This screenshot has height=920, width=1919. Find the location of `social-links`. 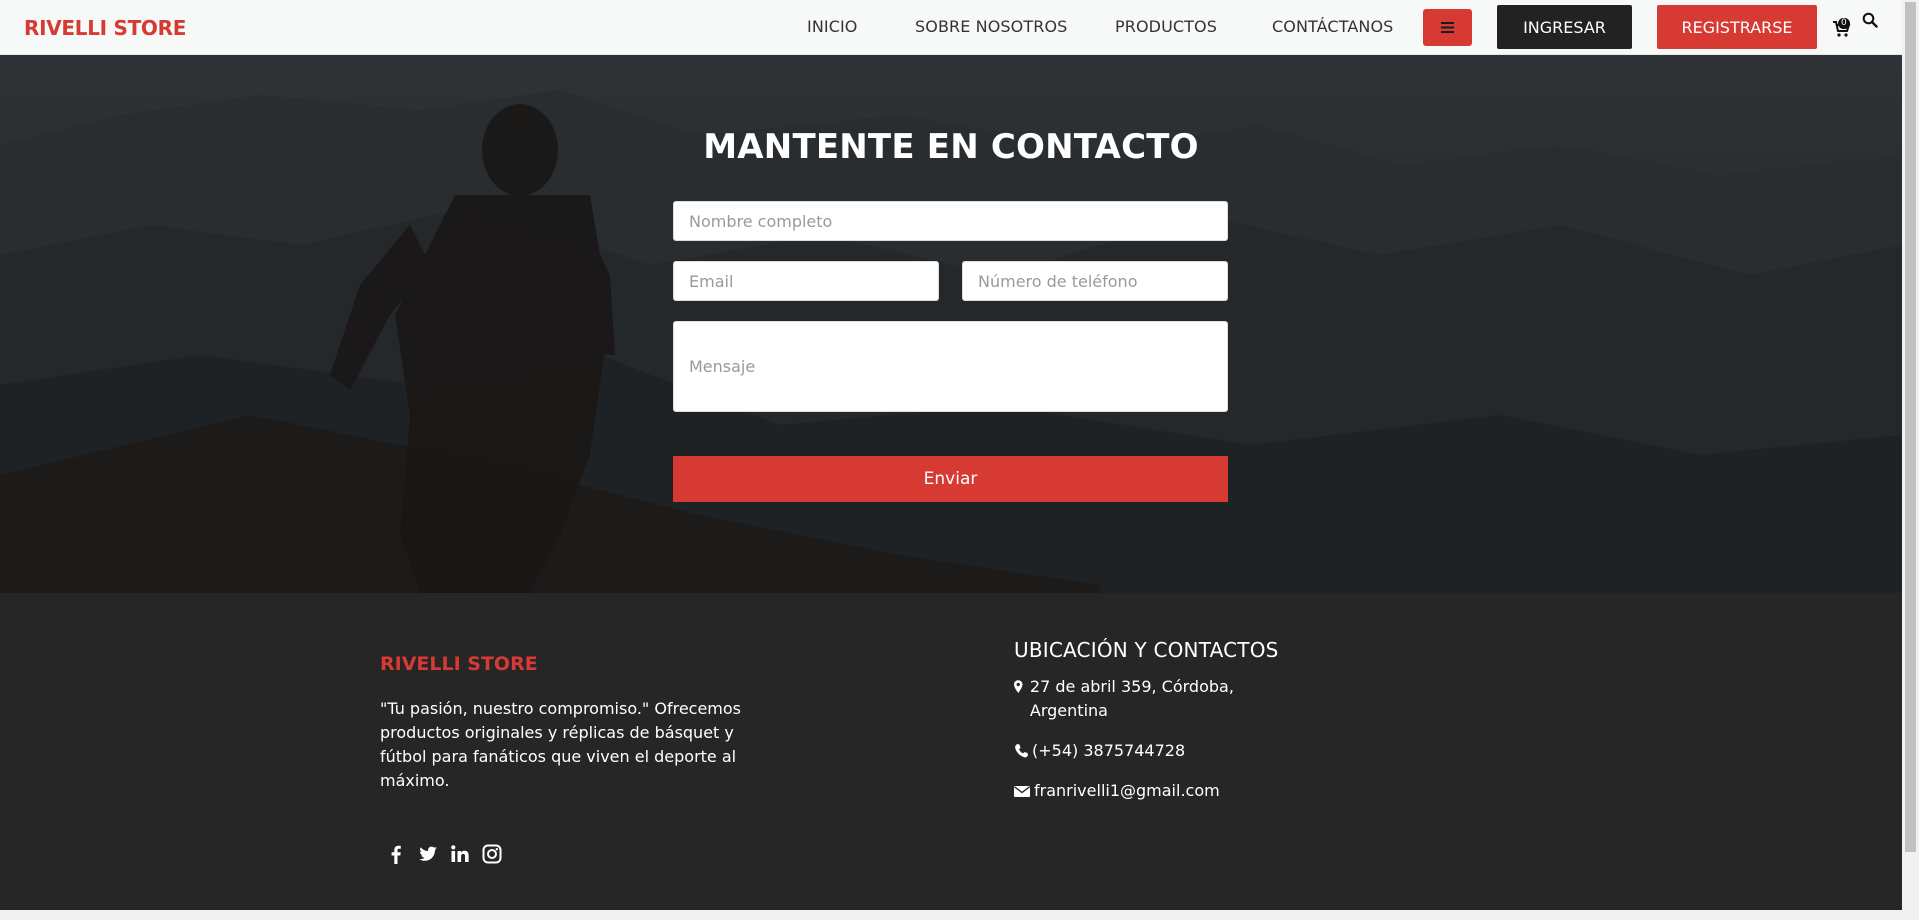

social-links is located at coordinates (444, 854).